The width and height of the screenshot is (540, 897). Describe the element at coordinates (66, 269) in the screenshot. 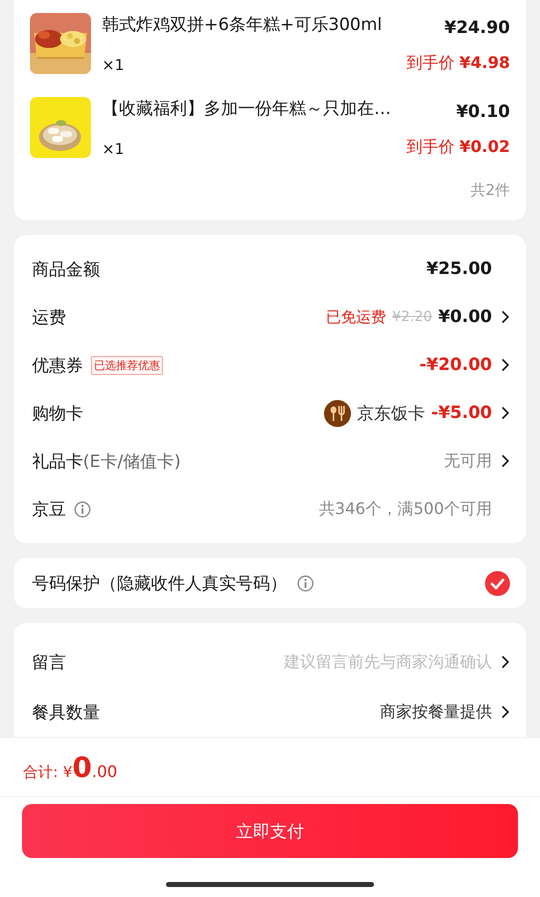

I see `row-label: 商品金额` at that location.